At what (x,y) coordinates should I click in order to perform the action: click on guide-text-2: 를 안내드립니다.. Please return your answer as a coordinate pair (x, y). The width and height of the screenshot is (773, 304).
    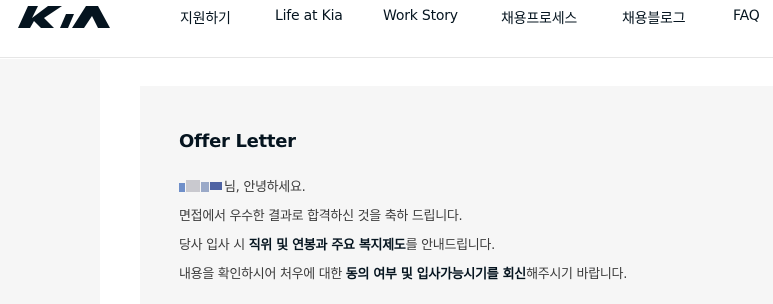
    Looking at the image, I should click on (450, 245).